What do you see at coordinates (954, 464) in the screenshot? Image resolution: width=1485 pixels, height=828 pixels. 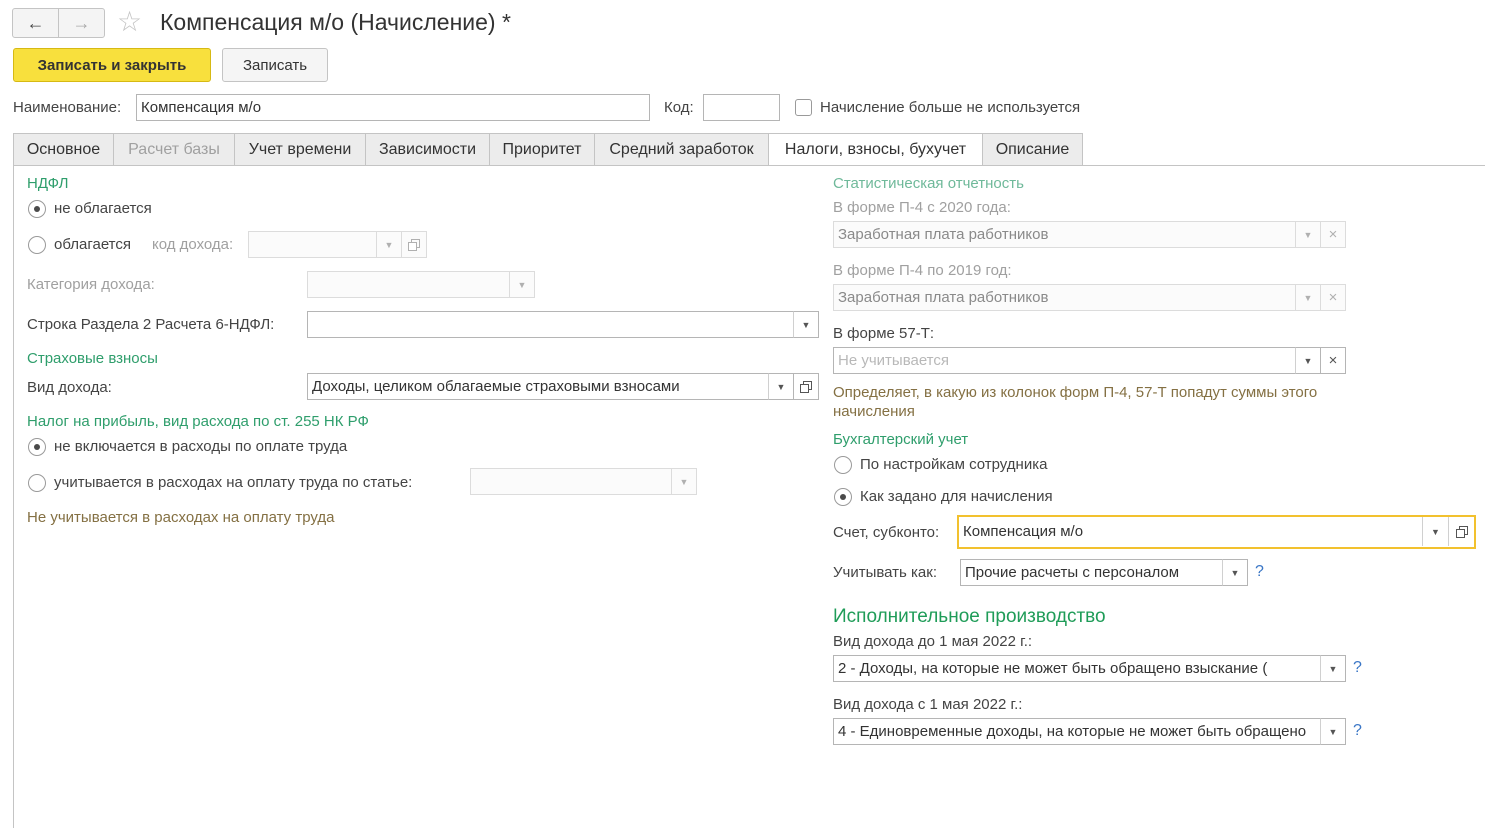 I see `by-employee-label: По настройкам сотрудника` at bounding box center [954, 464].